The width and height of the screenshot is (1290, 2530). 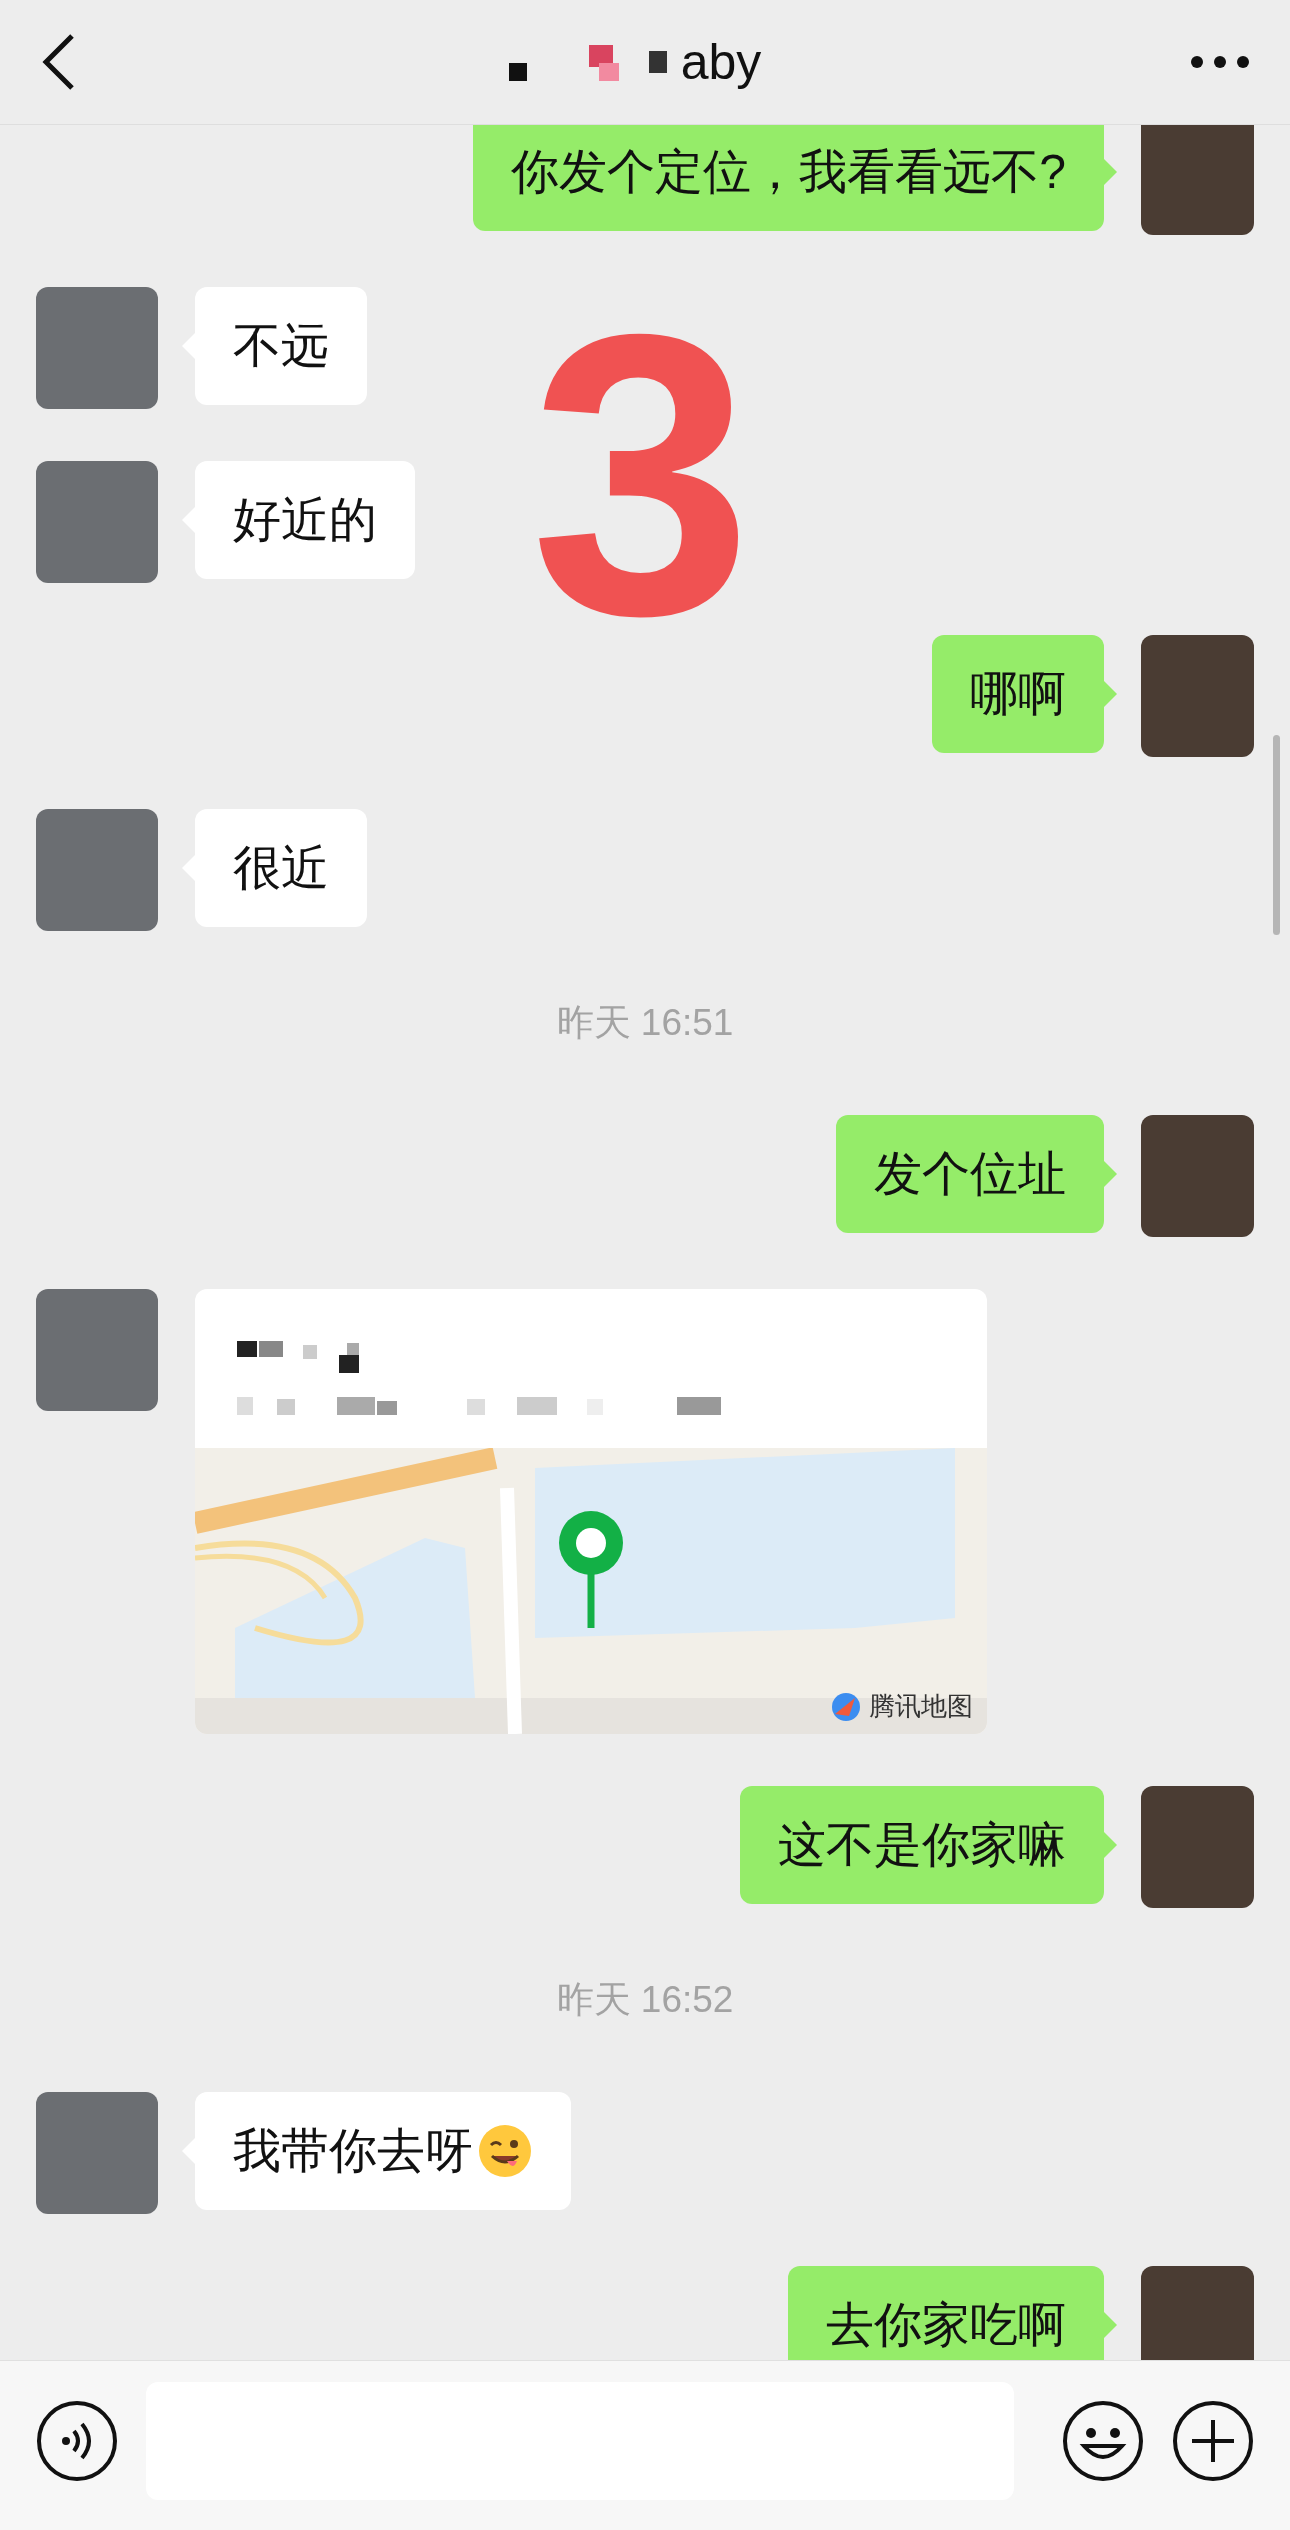 What do you see at coordinates (77, 2440) in the screenshot?
I see `voice-icon` at bounding box center [77, 2440].